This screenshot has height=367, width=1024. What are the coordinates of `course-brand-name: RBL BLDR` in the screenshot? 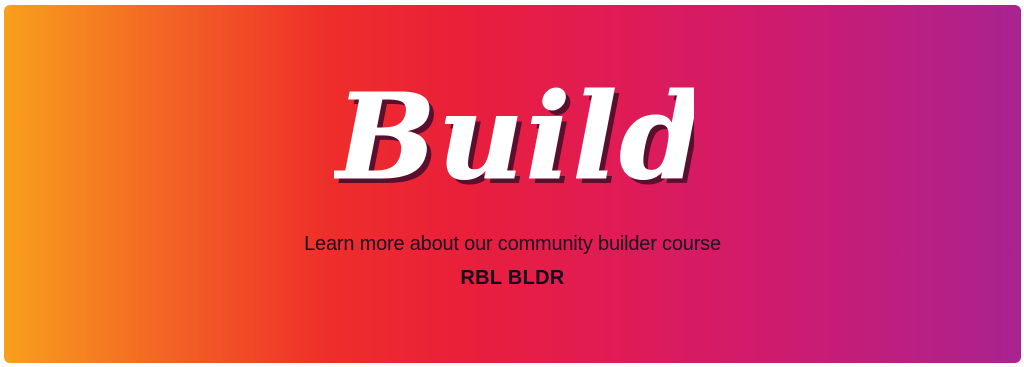 It's located at (512, 278).